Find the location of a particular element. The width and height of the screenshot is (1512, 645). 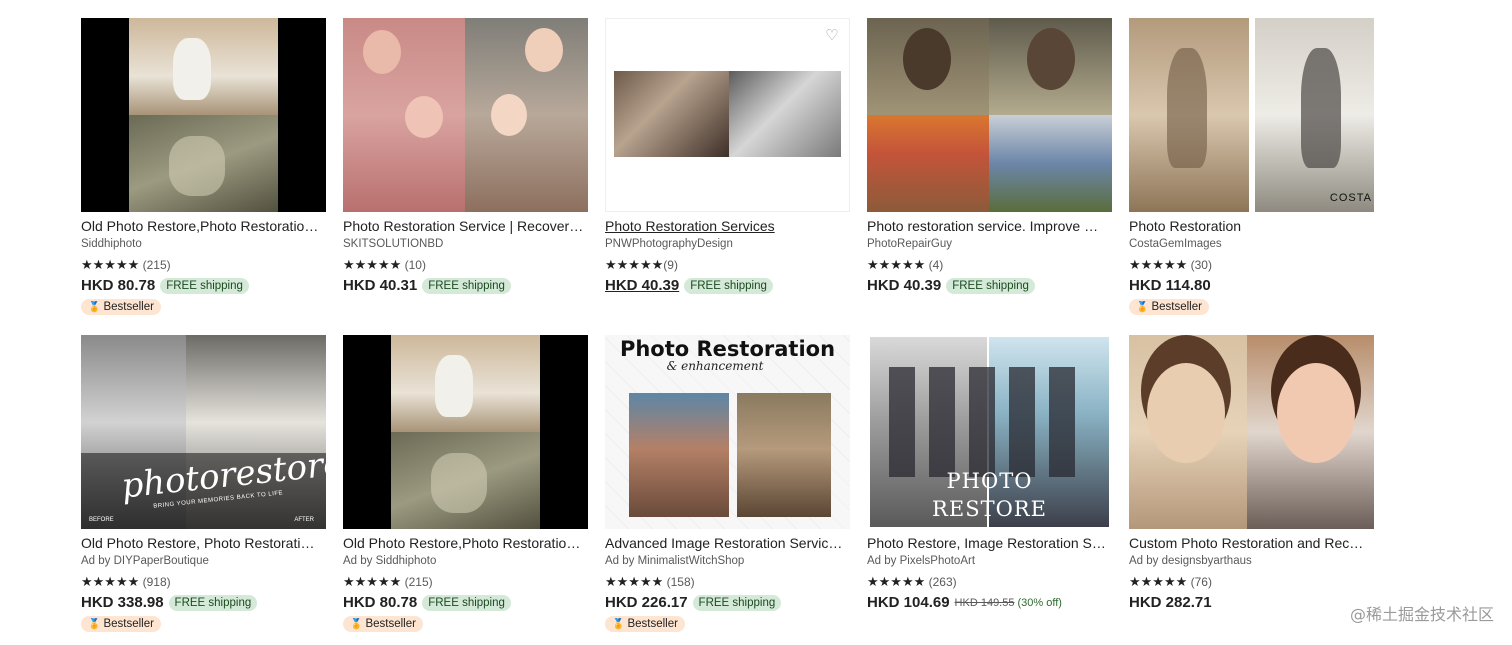

shop-name: PhotoRepairGuy is located at coordinates (909, 244).